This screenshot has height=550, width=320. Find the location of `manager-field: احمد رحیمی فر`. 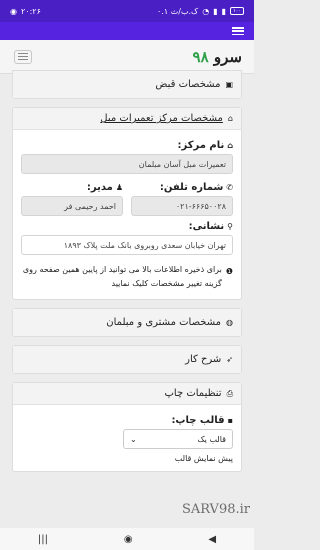

manager-field: احمد رحیمی فر is located at coordinates (72, 206).